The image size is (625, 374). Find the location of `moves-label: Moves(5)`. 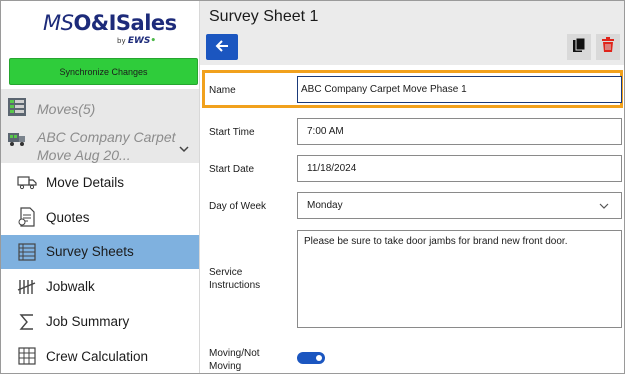

moves-label: Moves(5) is located at coordinates (66, 109).